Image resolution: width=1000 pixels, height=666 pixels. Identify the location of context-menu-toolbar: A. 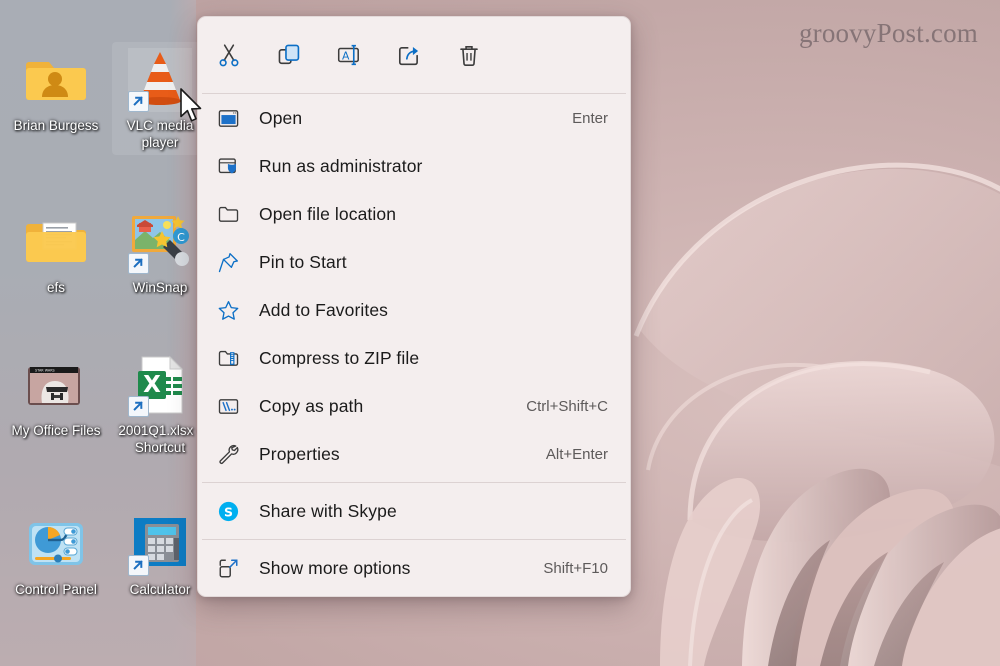
(414, 55).